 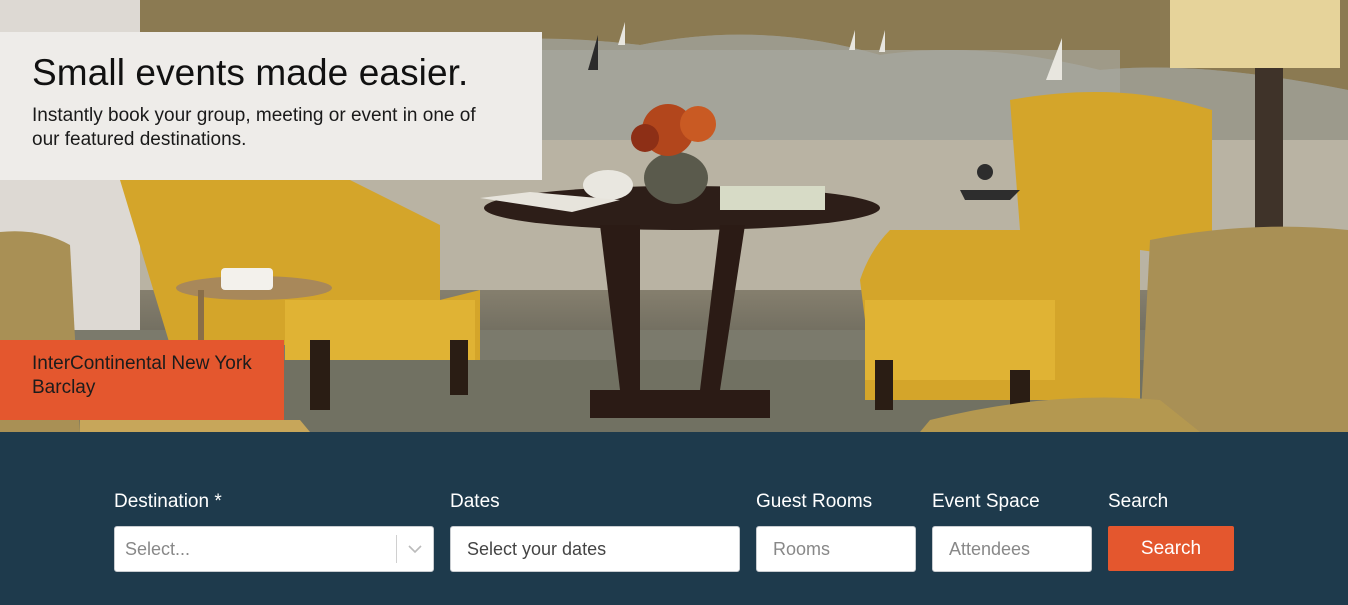 I want to click on chevron-down-icon, so click(x=415, y=549).